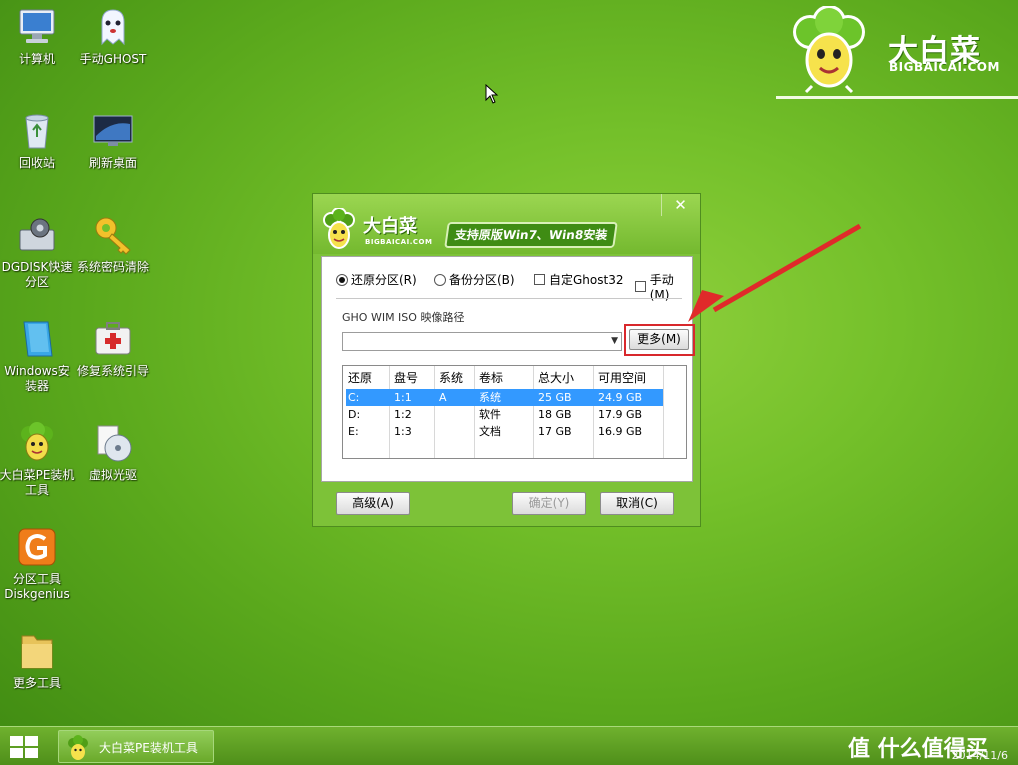 This screenshot has height=765, width=1018. Describe the element at coordinates (555, 414) in the screenshot. I see `cell-total-size: 18 GB` at that location.